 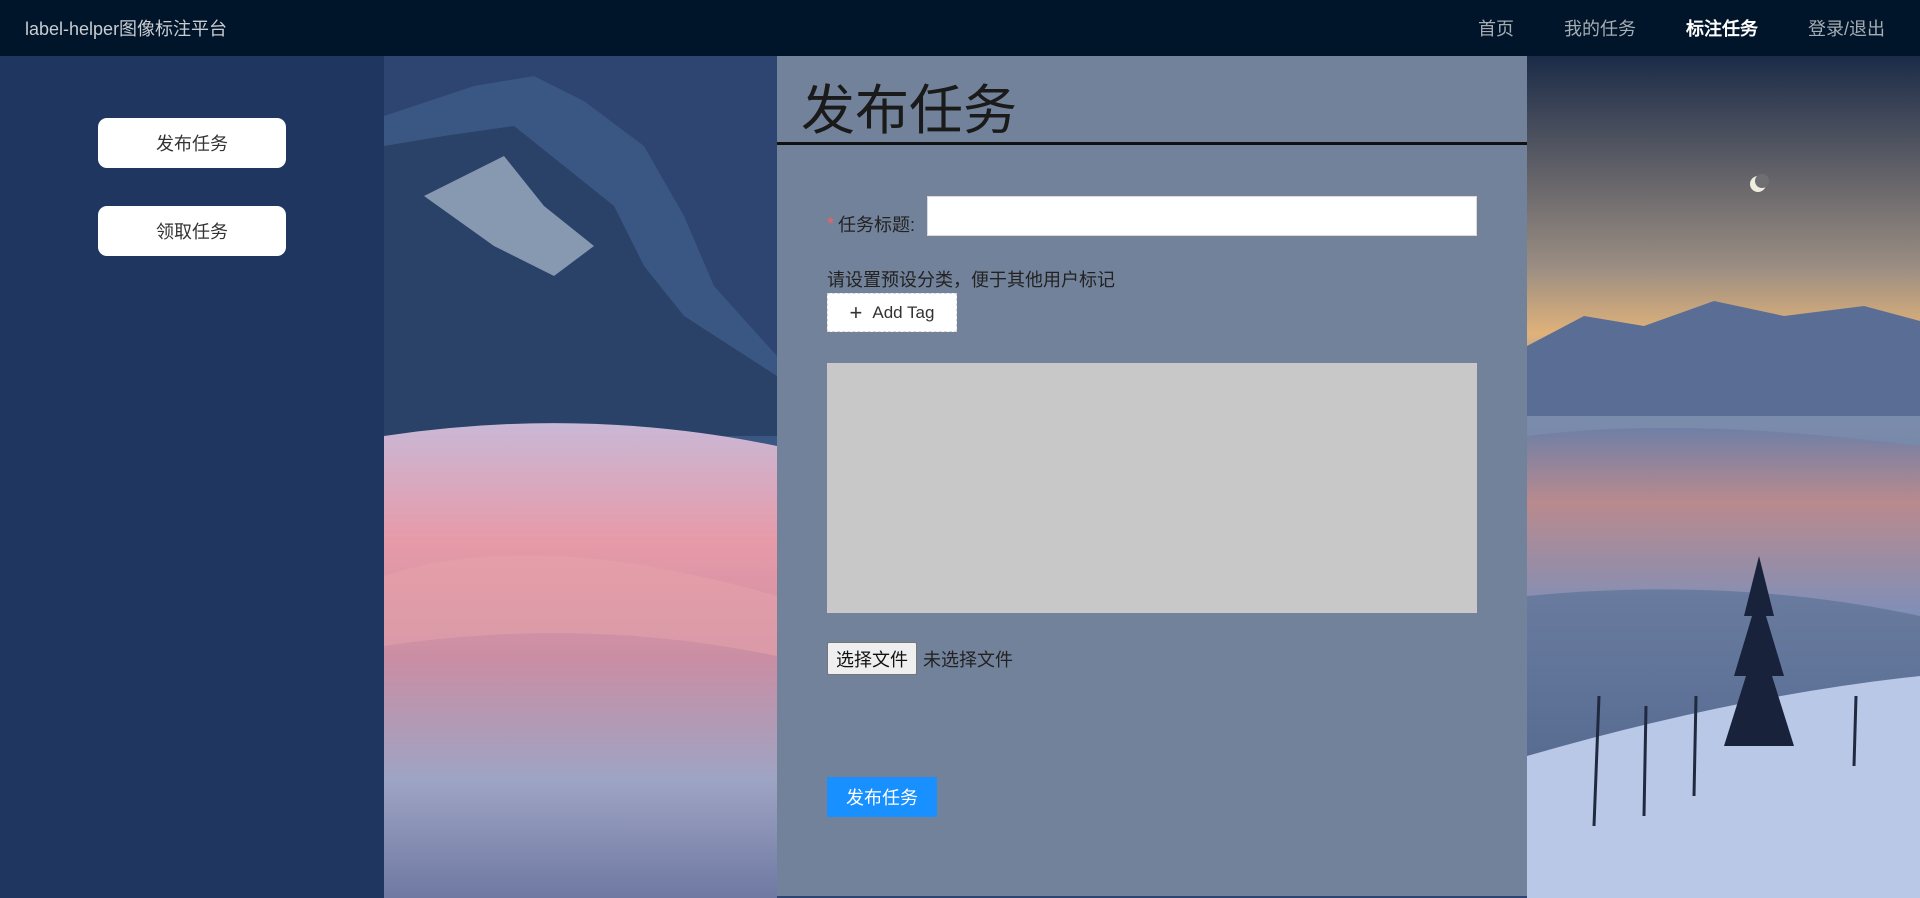 I want to click on file-status-text: 未选择文件, so click(x=968, y=659).